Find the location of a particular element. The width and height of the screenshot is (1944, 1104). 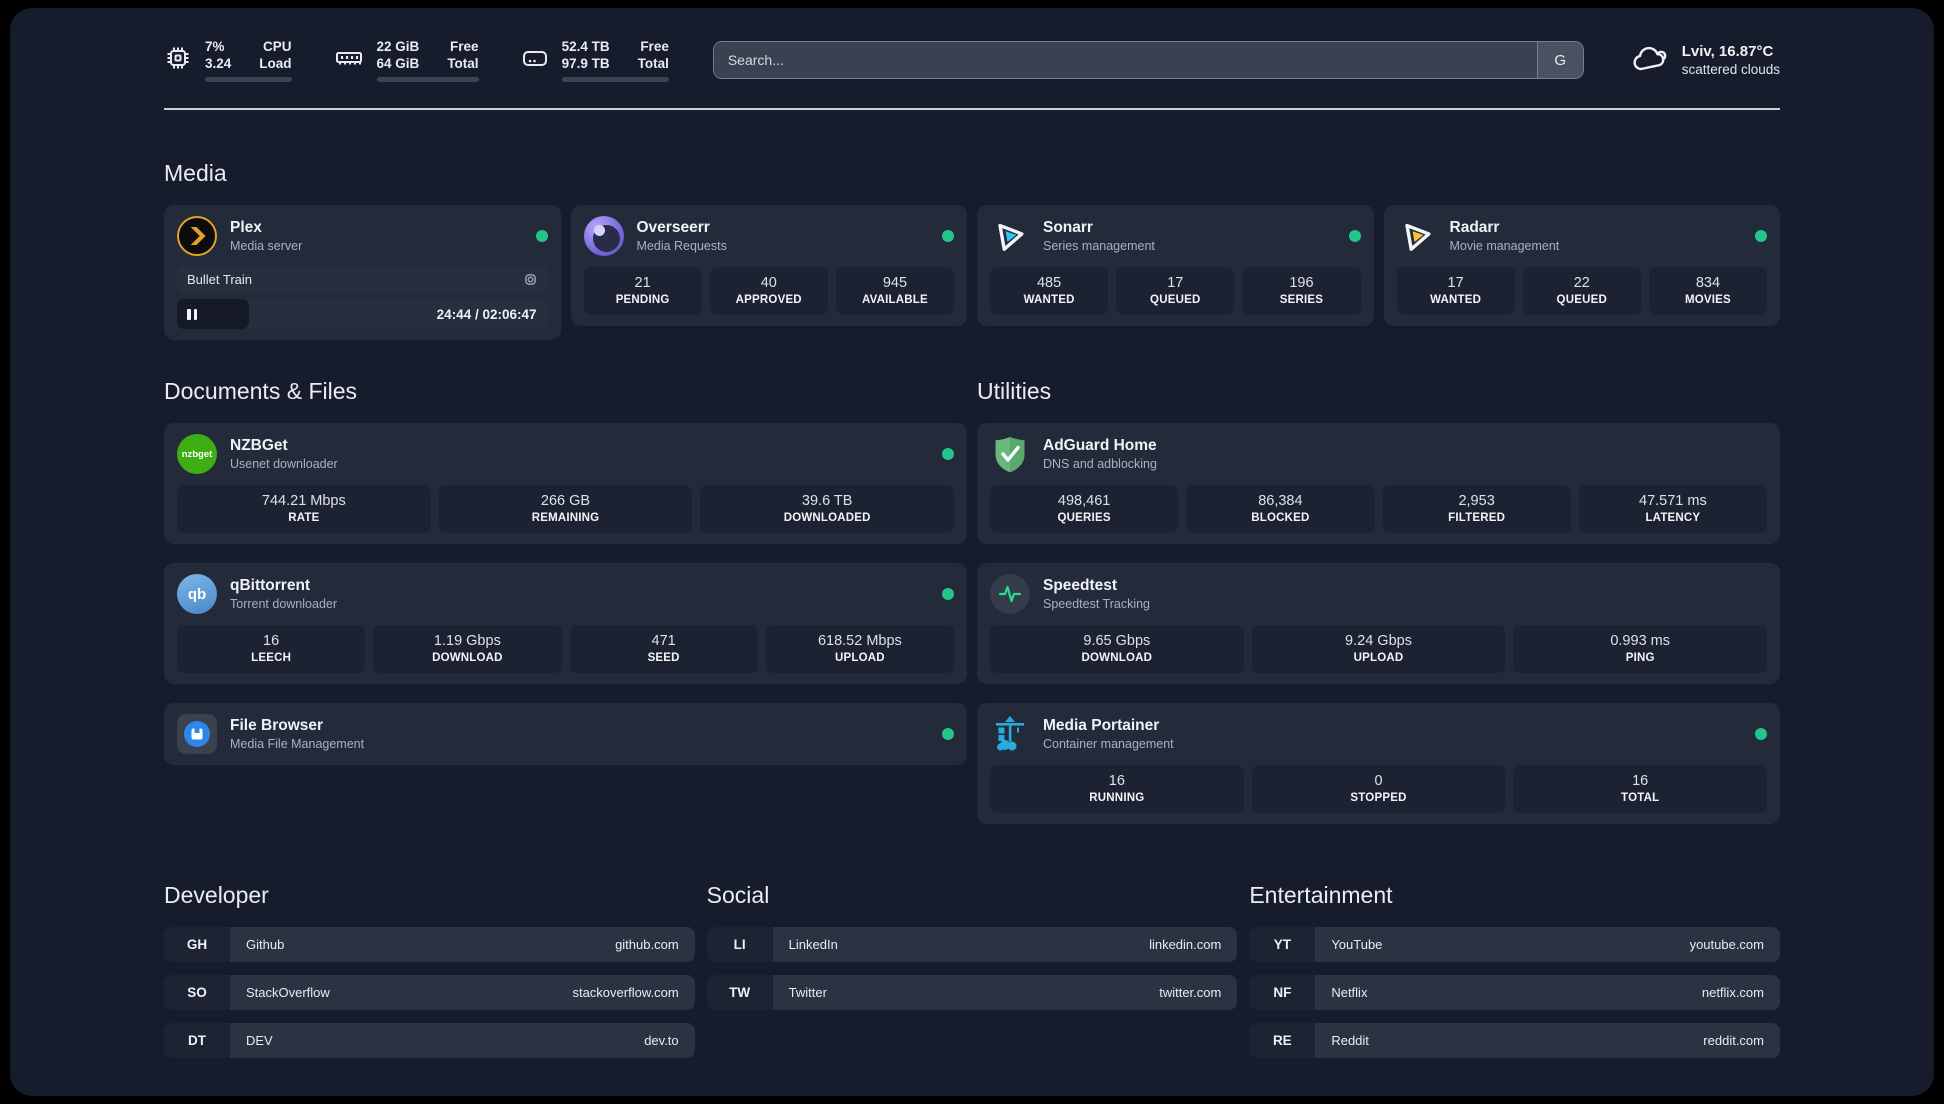

memory-total-value: 64 GiB is located at coordinates (398, 63).